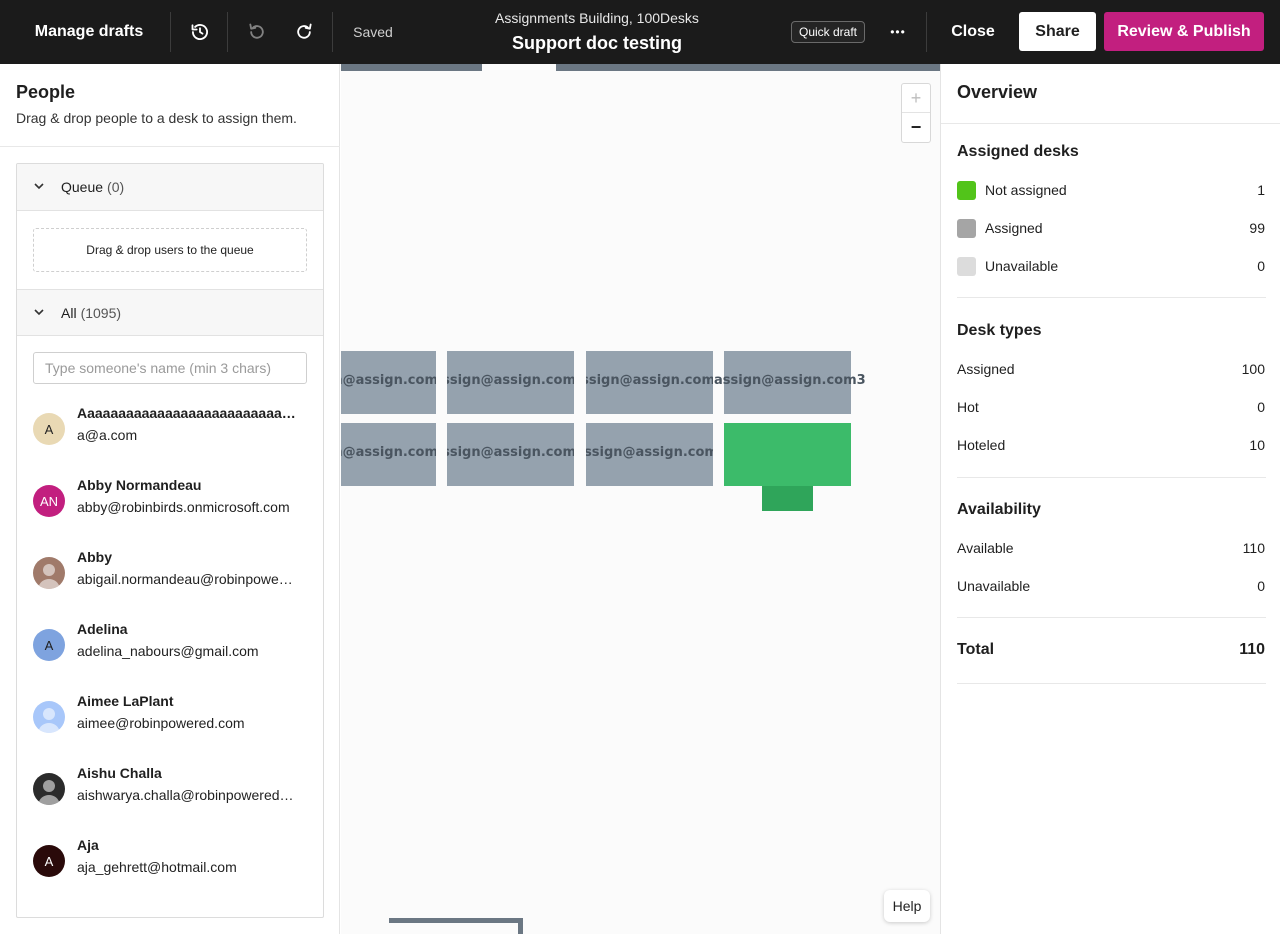 The image size is (1280, 934). I want to click on legend-swatch-light-gray, so click(966, 266).